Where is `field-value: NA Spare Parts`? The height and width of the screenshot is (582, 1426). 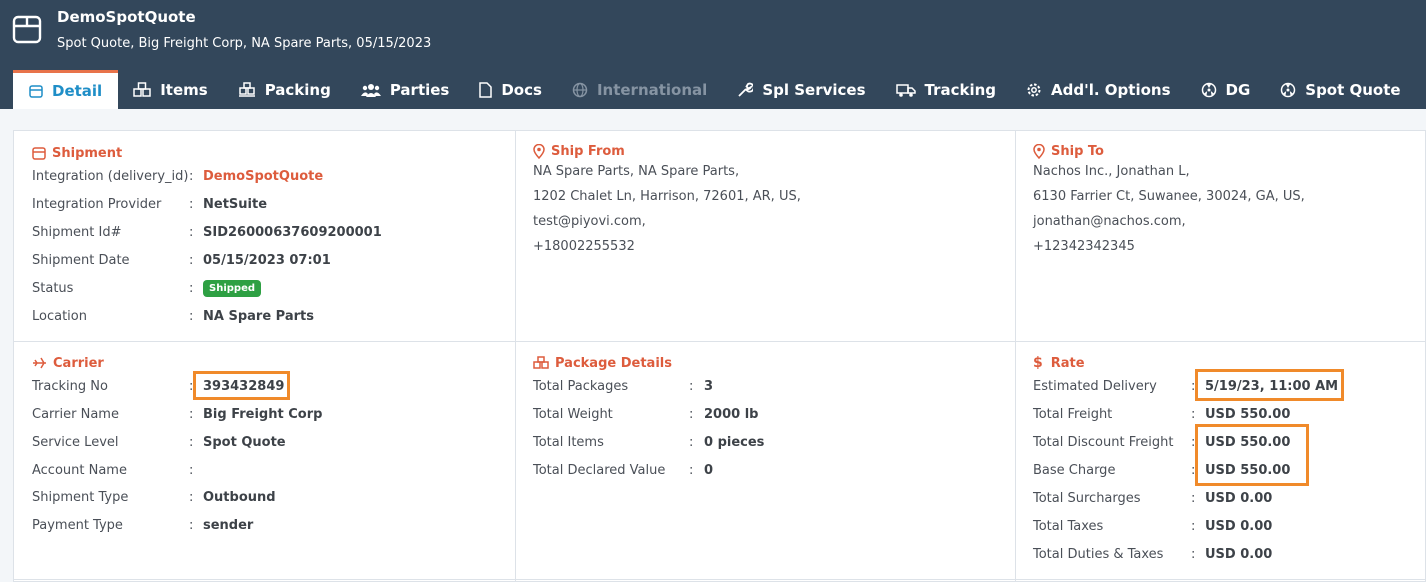 field-value: NA Spare Parts is located at coordinates (258, 316).